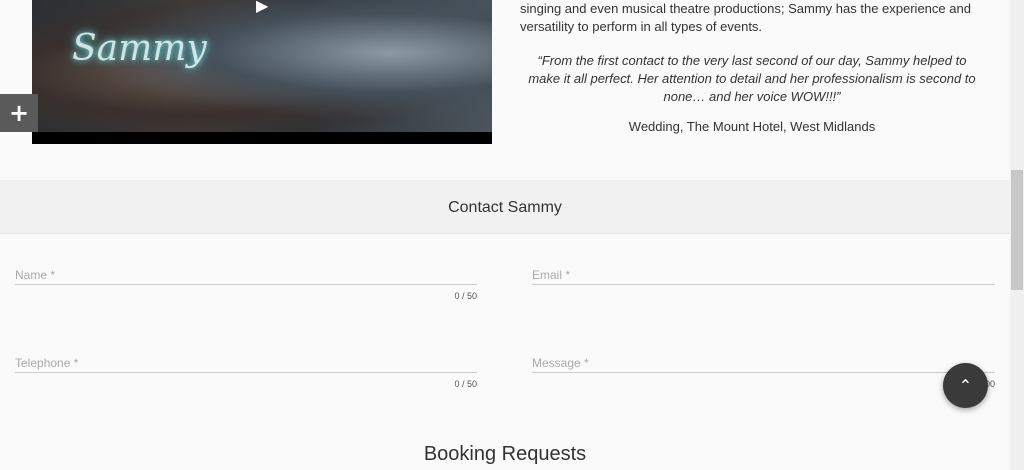 Image resolution: width=1024 pixels, height=470 pixels. Describe the element at coordinates (560, 363) in the screenshot. I see `message-placeholder: Message *` at that location.